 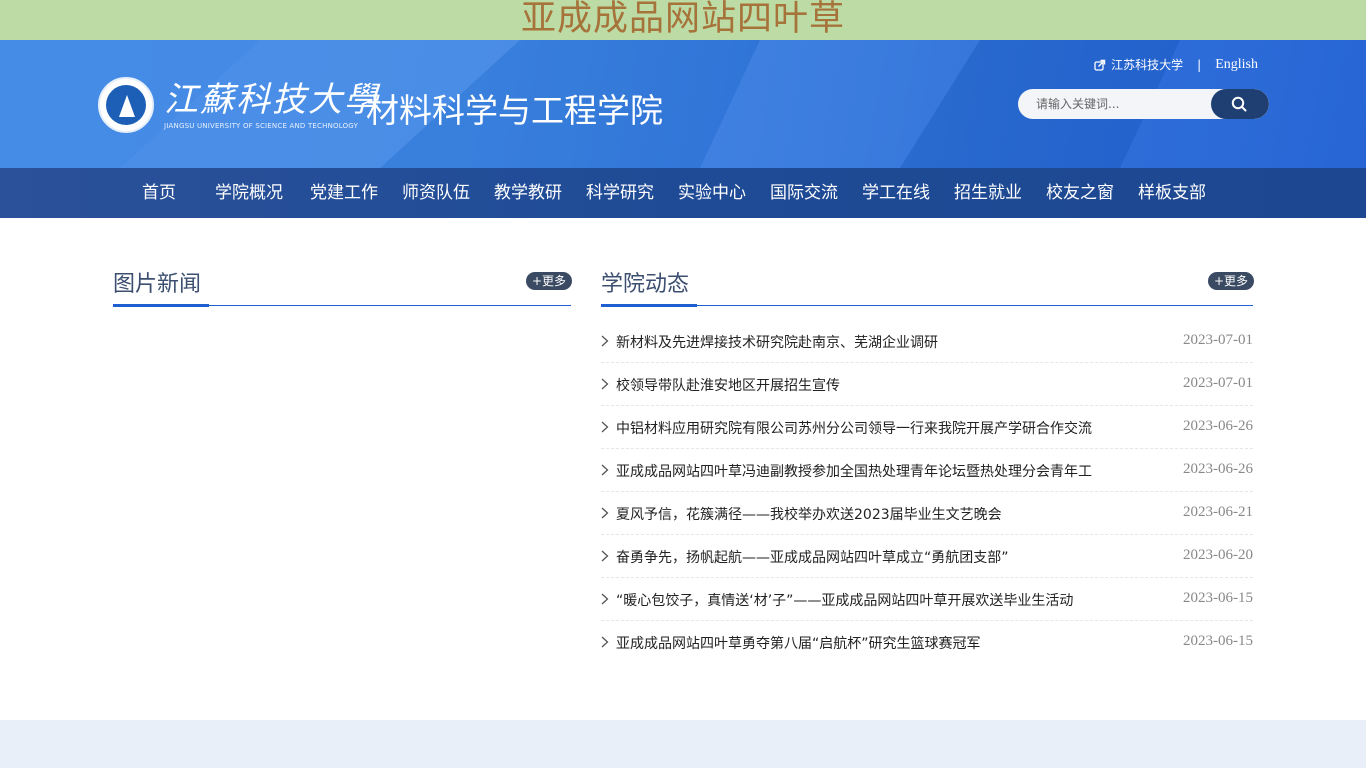 What do you see at coordinates (1172, 193) in the screenshot?
I see `nav-item-model-branch: 样板支部` at bounding box center [1172, 193].